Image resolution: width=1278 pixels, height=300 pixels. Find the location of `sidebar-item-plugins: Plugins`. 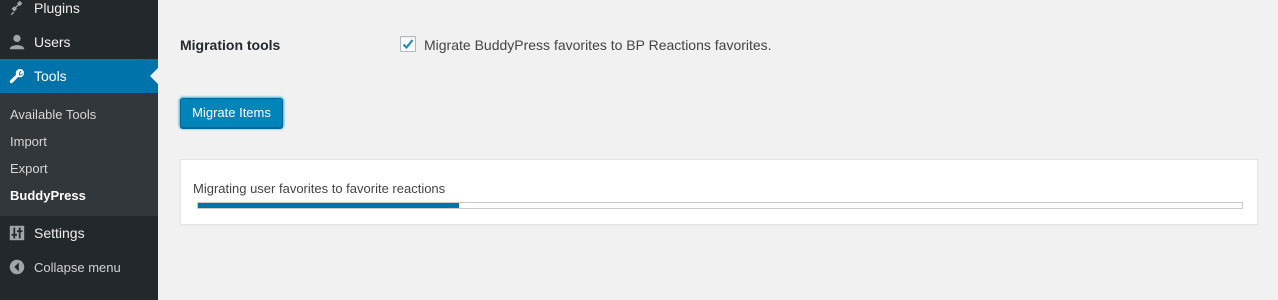

sidebar-item-plugins: Plugins is located at coordinates (79, 12).